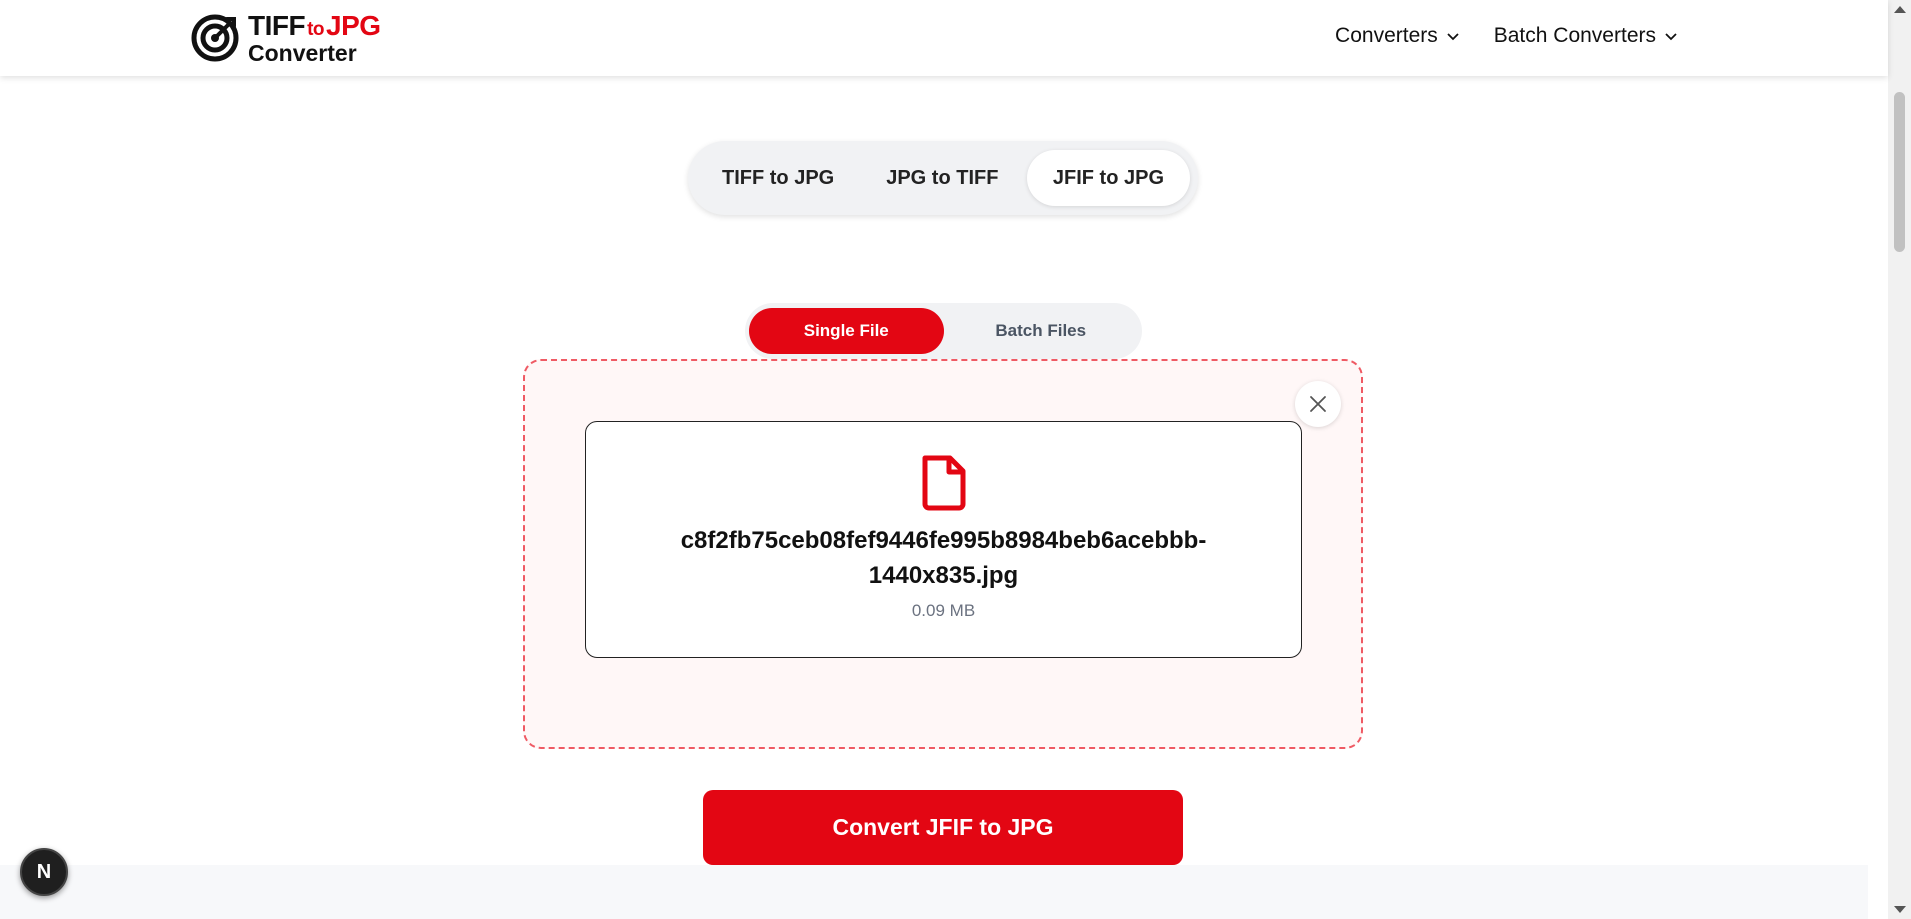  I want to click on scroll-down-arrow-icon, so click(1900, 909).